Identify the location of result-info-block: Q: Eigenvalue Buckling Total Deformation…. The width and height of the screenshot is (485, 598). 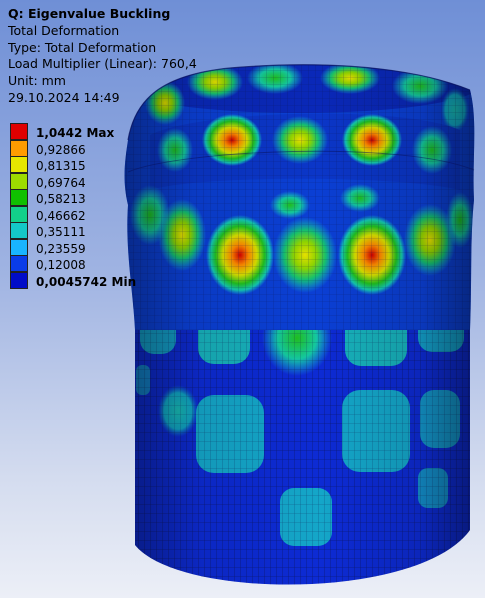
(102, 56).